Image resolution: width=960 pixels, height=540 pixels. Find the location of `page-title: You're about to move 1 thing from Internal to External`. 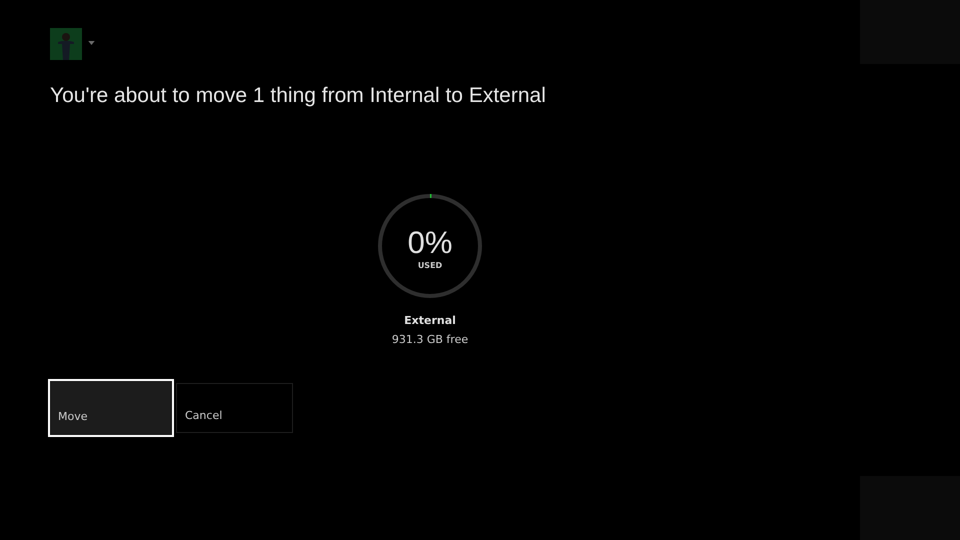

page-title: You're about to move 1 thing from Internal to External is located at coordinates (298, 96).